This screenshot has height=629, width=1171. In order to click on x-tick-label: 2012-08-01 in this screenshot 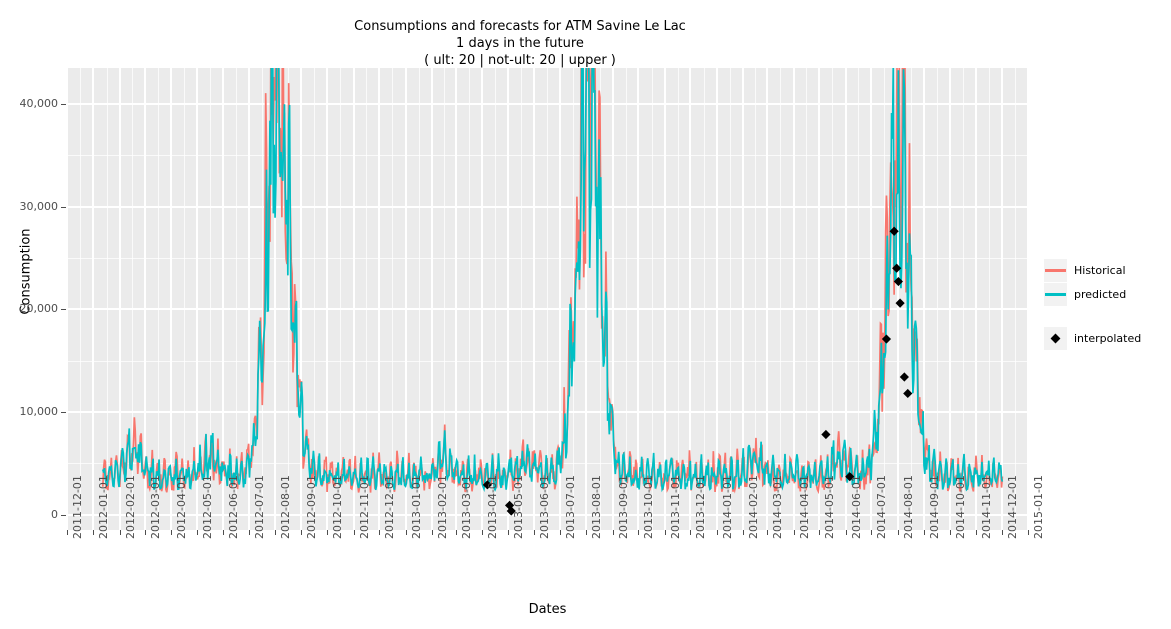, I will do `click(286, 507)`.